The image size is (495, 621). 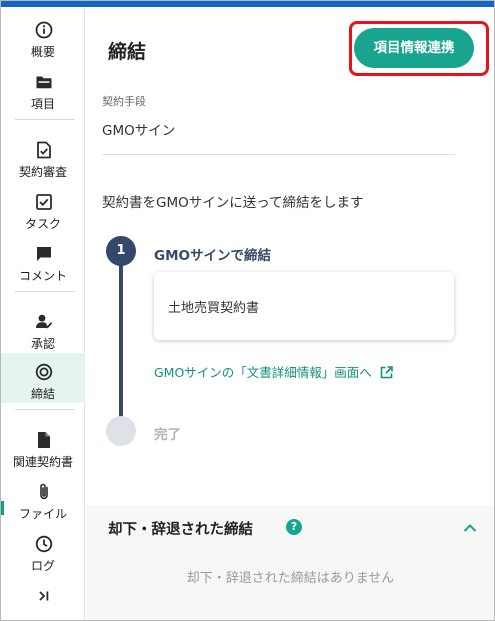 What do you see at coordinates (42, 172) in the screenshot?
I see `sidebar-item-label: 契約審査` at bounding box center [42, 172].